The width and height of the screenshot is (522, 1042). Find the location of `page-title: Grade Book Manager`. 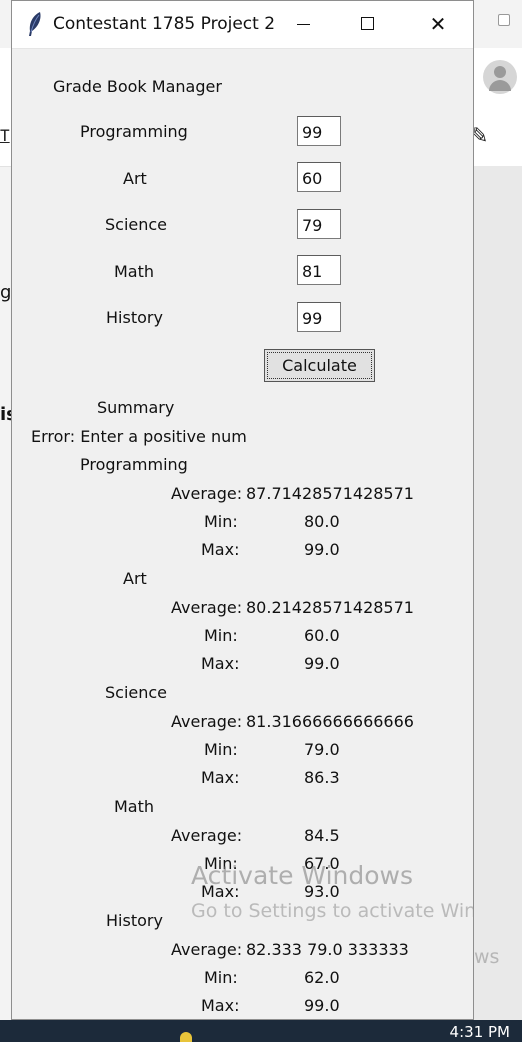

page-title: Grade Book Manager is located at coordinates (137, 86).